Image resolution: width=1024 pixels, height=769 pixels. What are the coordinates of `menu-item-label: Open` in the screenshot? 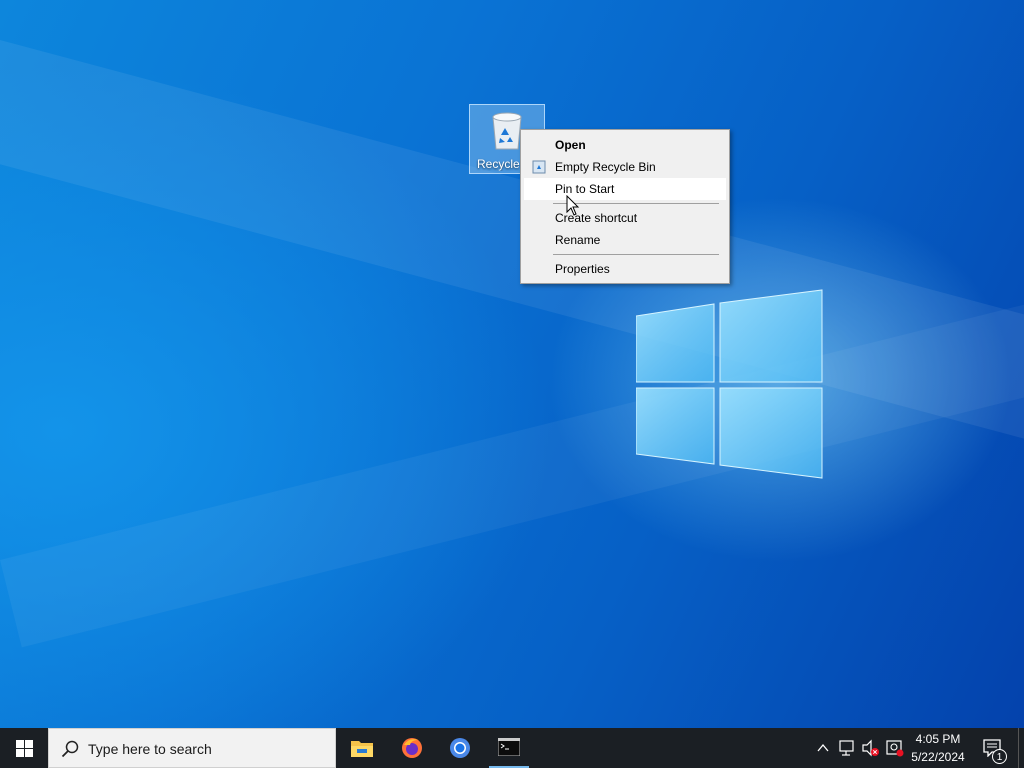 It's located at (570, 145).